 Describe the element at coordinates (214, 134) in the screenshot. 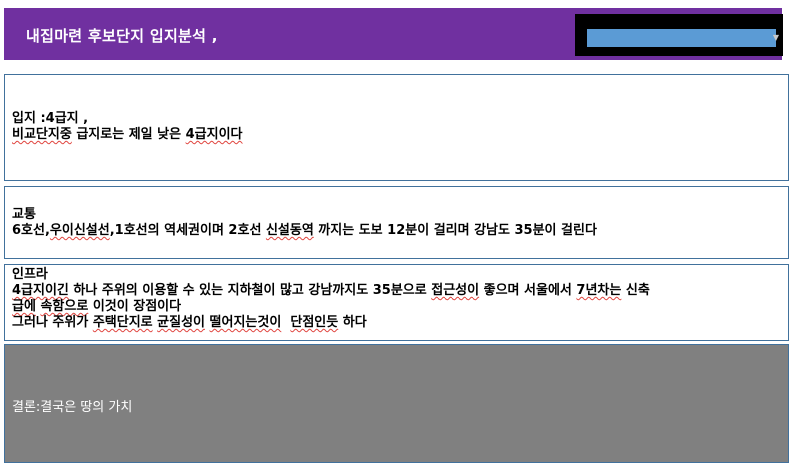

I see `spell-flagged-word: 4급지이다` at that location.